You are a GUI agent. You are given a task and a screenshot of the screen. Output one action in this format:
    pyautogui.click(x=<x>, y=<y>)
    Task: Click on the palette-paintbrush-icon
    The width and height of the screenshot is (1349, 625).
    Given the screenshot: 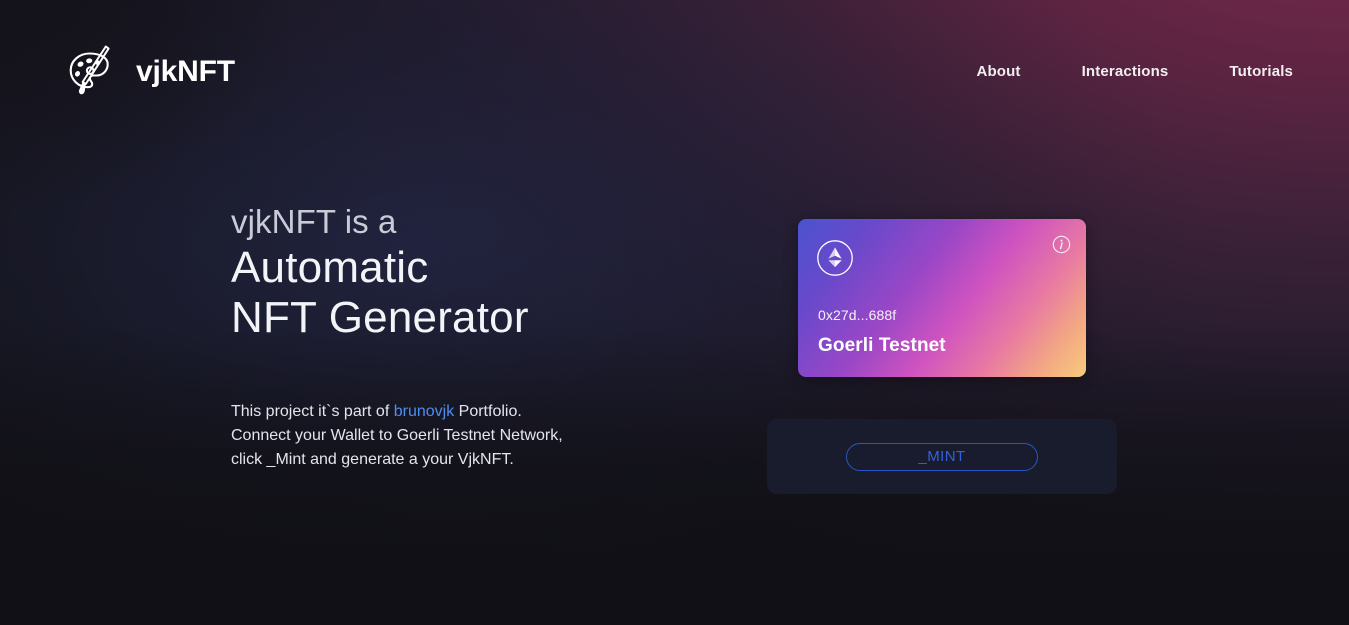 What is the action you would take?
    pyautogui.click(x=89, y=70)
    